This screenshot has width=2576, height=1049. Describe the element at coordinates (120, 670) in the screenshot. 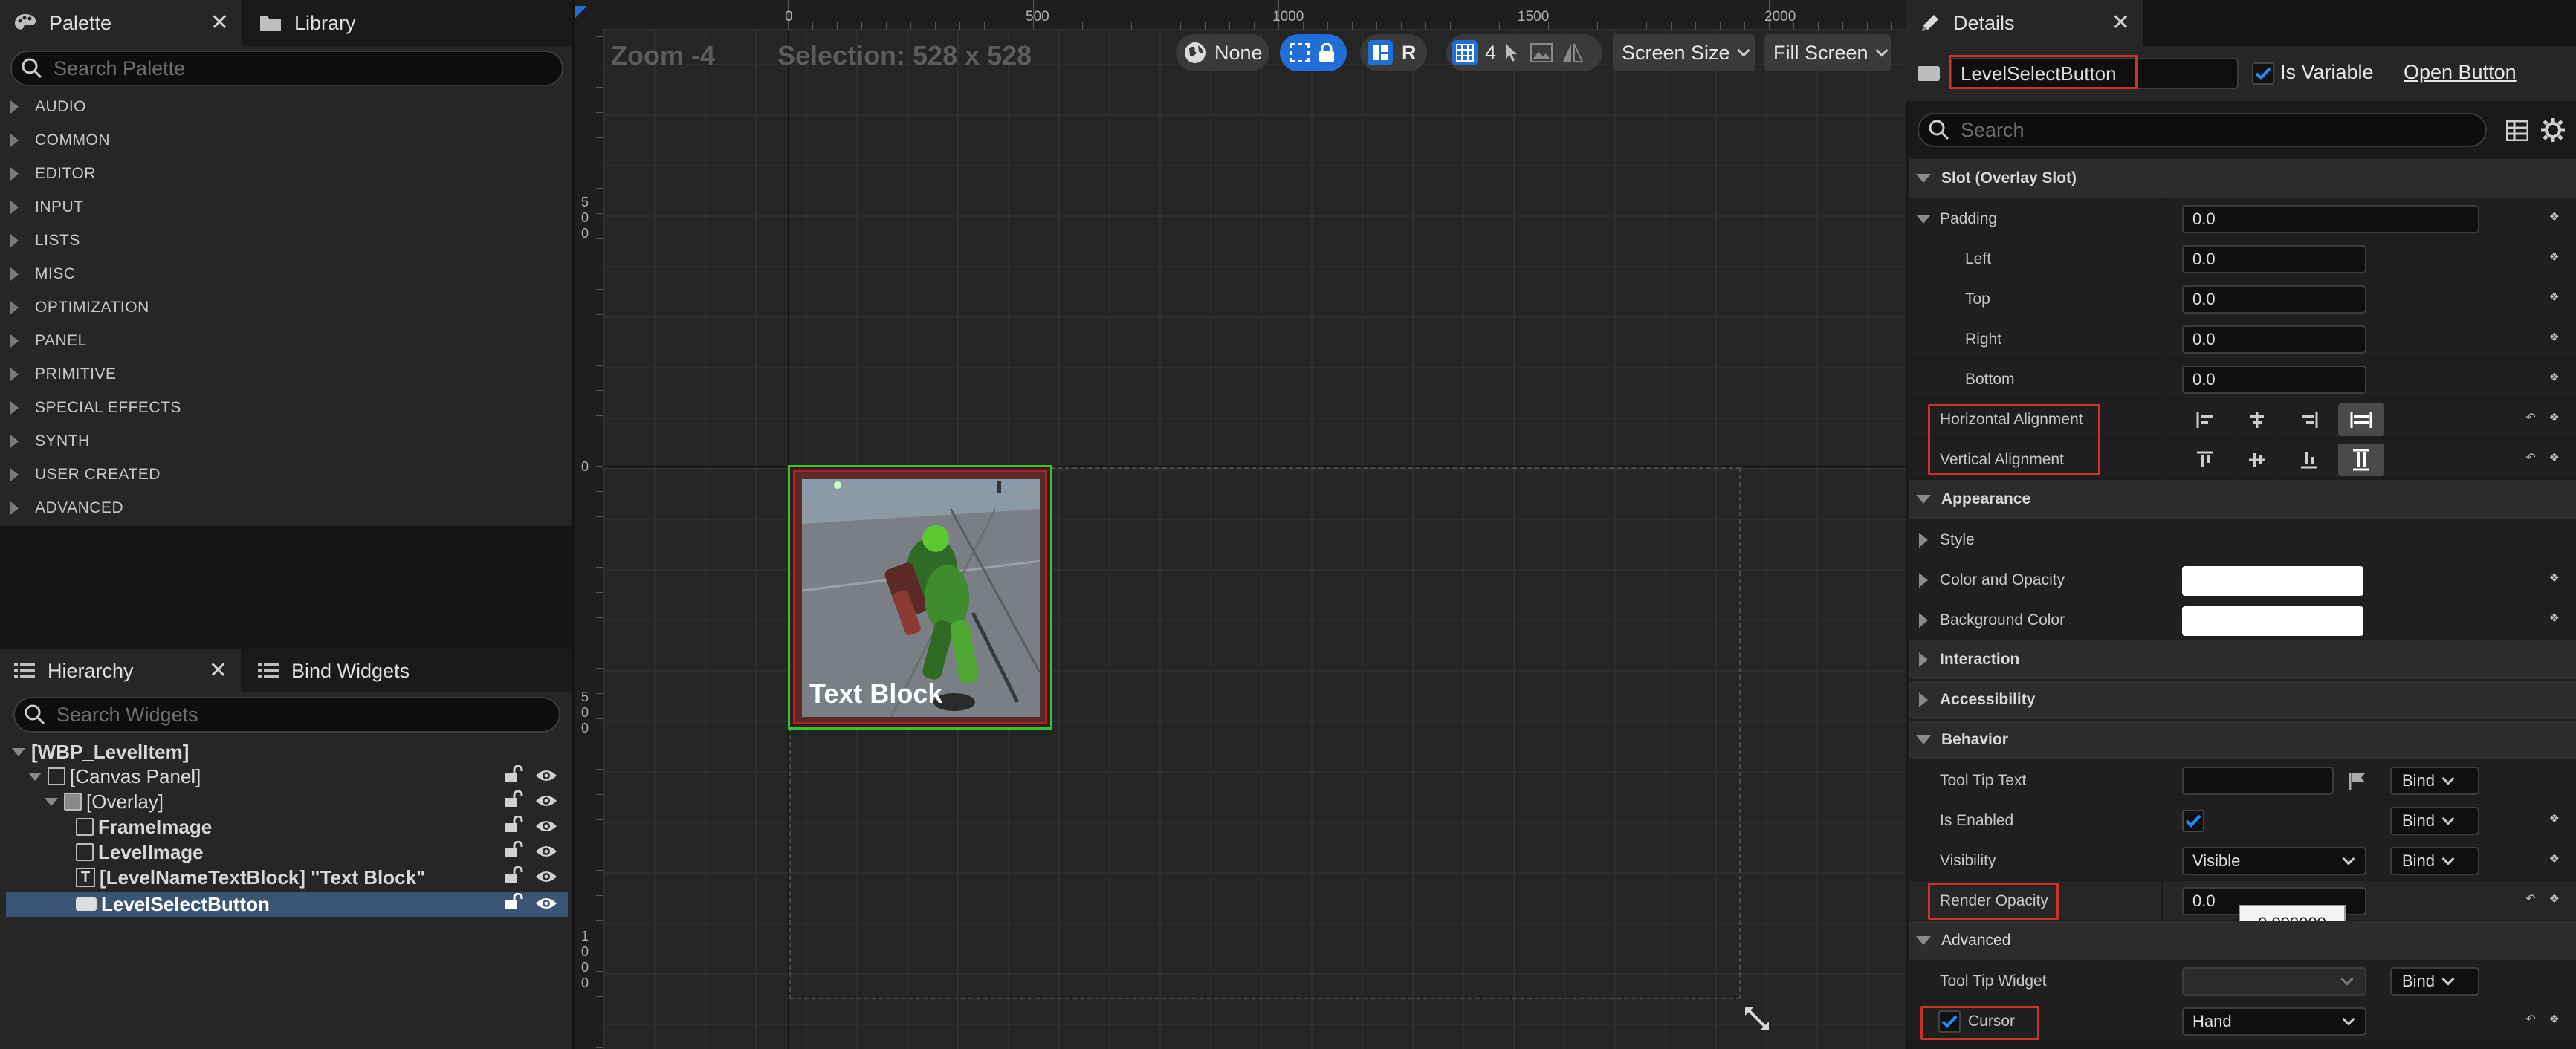

I see `tab-hierarchy: Hierarchy ✕` at that location.